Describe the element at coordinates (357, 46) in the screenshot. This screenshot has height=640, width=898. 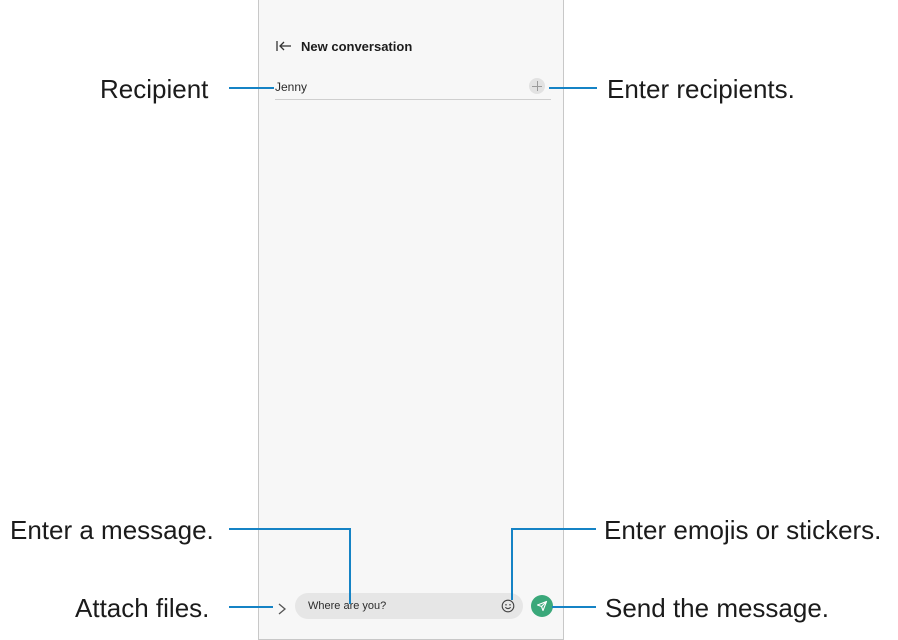
I see `page-title: New conversation` at that location.